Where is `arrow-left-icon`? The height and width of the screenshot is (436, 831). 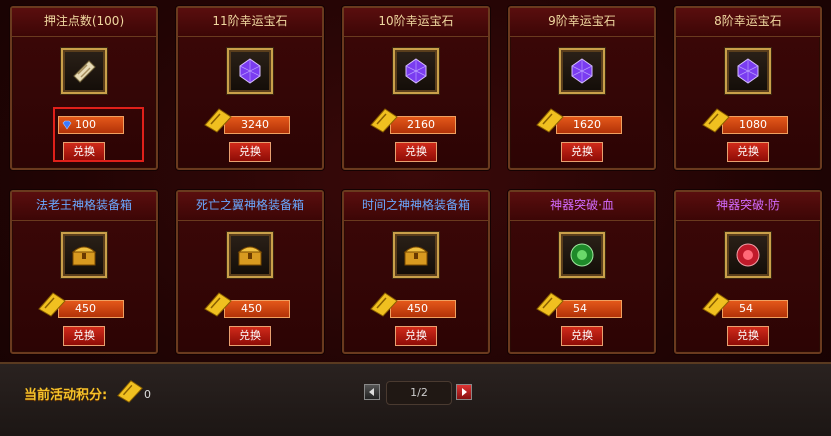 arrow-left-icon is located at coordinates (371, 392).